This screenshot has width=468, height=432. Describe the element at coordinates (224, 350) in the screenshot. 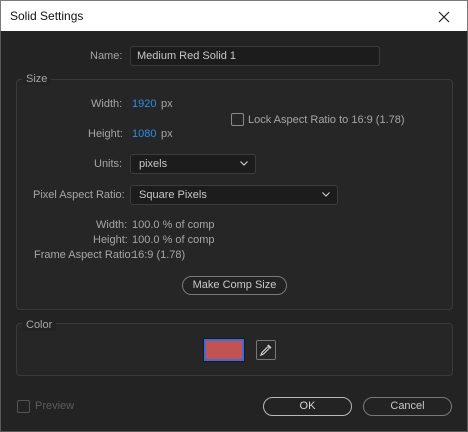

I see `color-swatch` at that location.